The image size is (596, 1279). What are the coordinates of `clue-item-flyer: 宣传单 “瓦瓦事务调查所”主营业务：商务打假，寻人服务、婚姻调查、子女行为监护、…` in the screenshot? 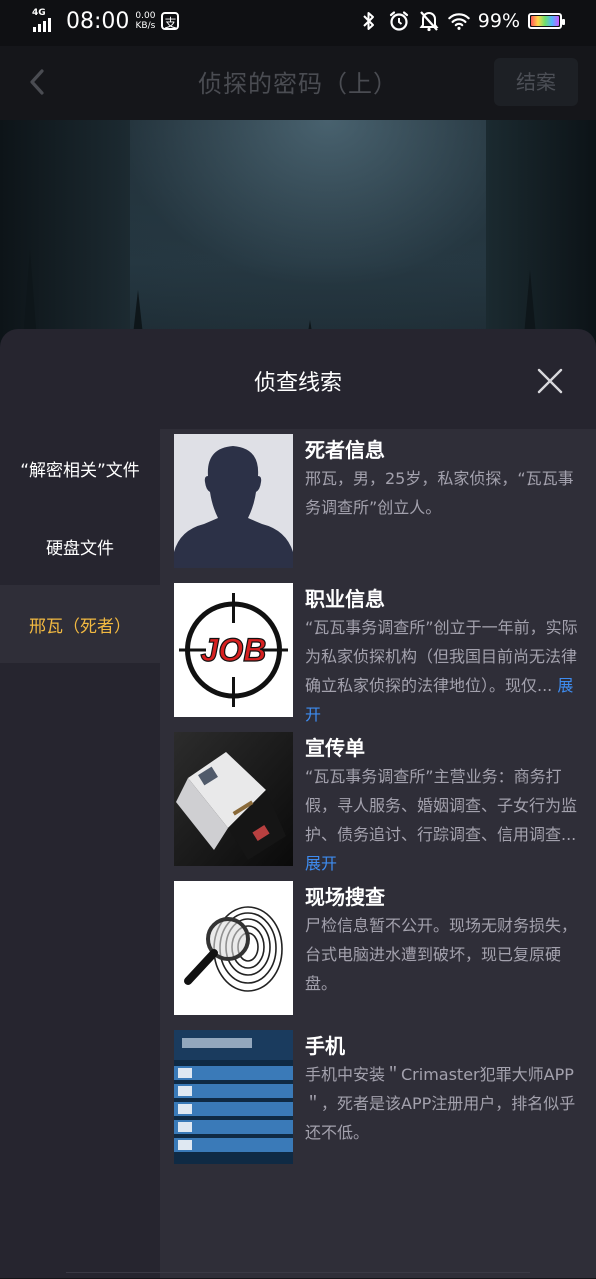 It's located at (379, 802).